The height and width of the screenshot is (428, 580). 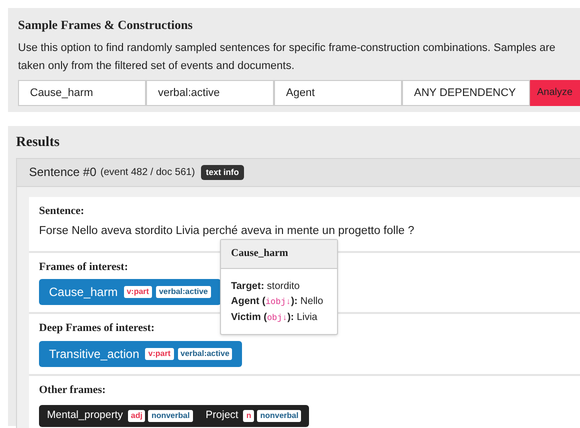 What do you see at coordinates (555, 93) in the screenshot?
I see `analyze-button: Analyze` at bounding box center [555, 93].